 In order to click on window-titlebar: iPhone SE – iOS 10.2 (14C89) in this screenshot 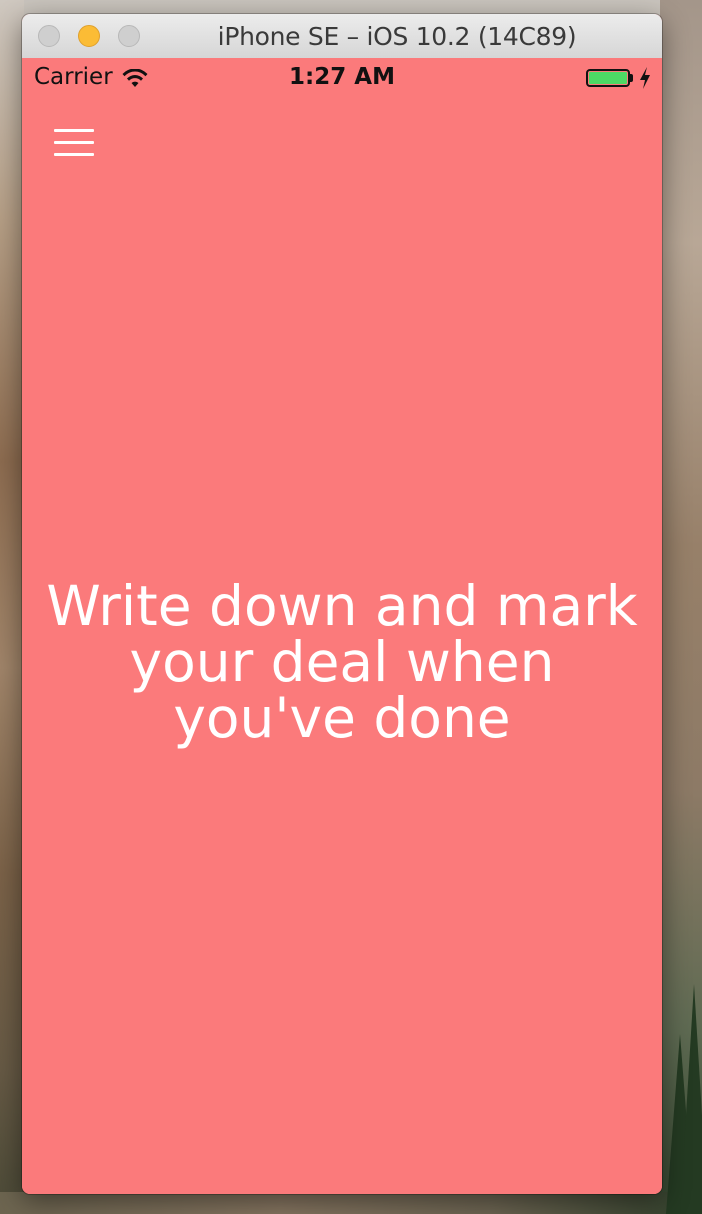, I will do `click(342, 36)`.